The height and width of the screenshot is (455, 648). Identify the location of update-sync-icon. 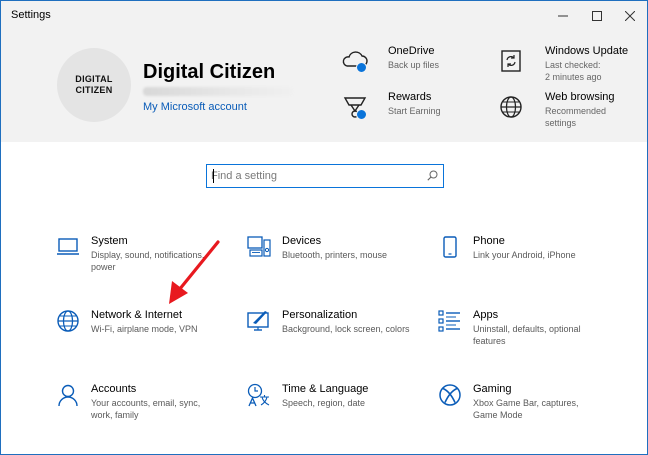
(511, 61).